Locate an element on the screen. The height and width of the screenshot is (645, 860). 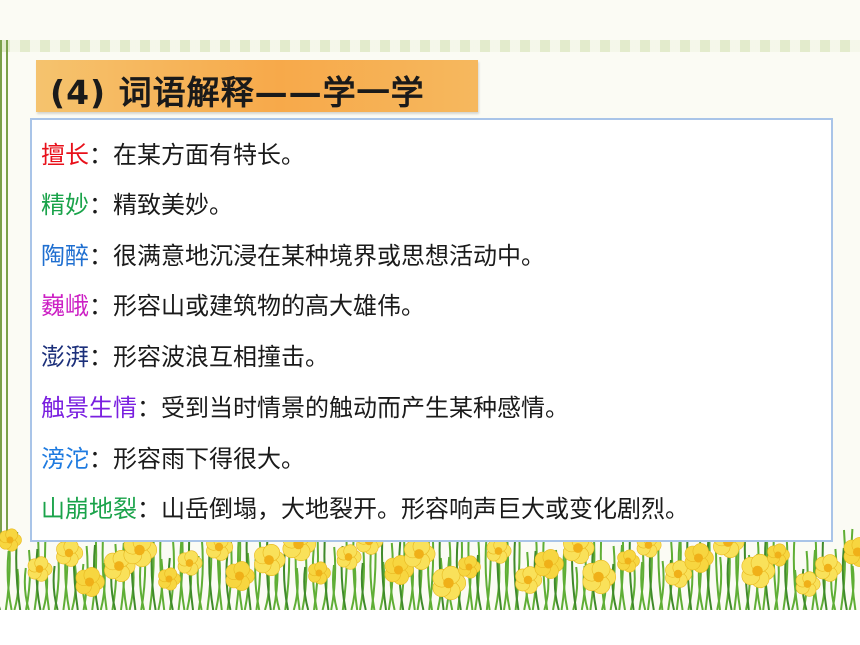
entry-7: 滂沱：形容雨下得很大。 is located at coordinates (173, 459).